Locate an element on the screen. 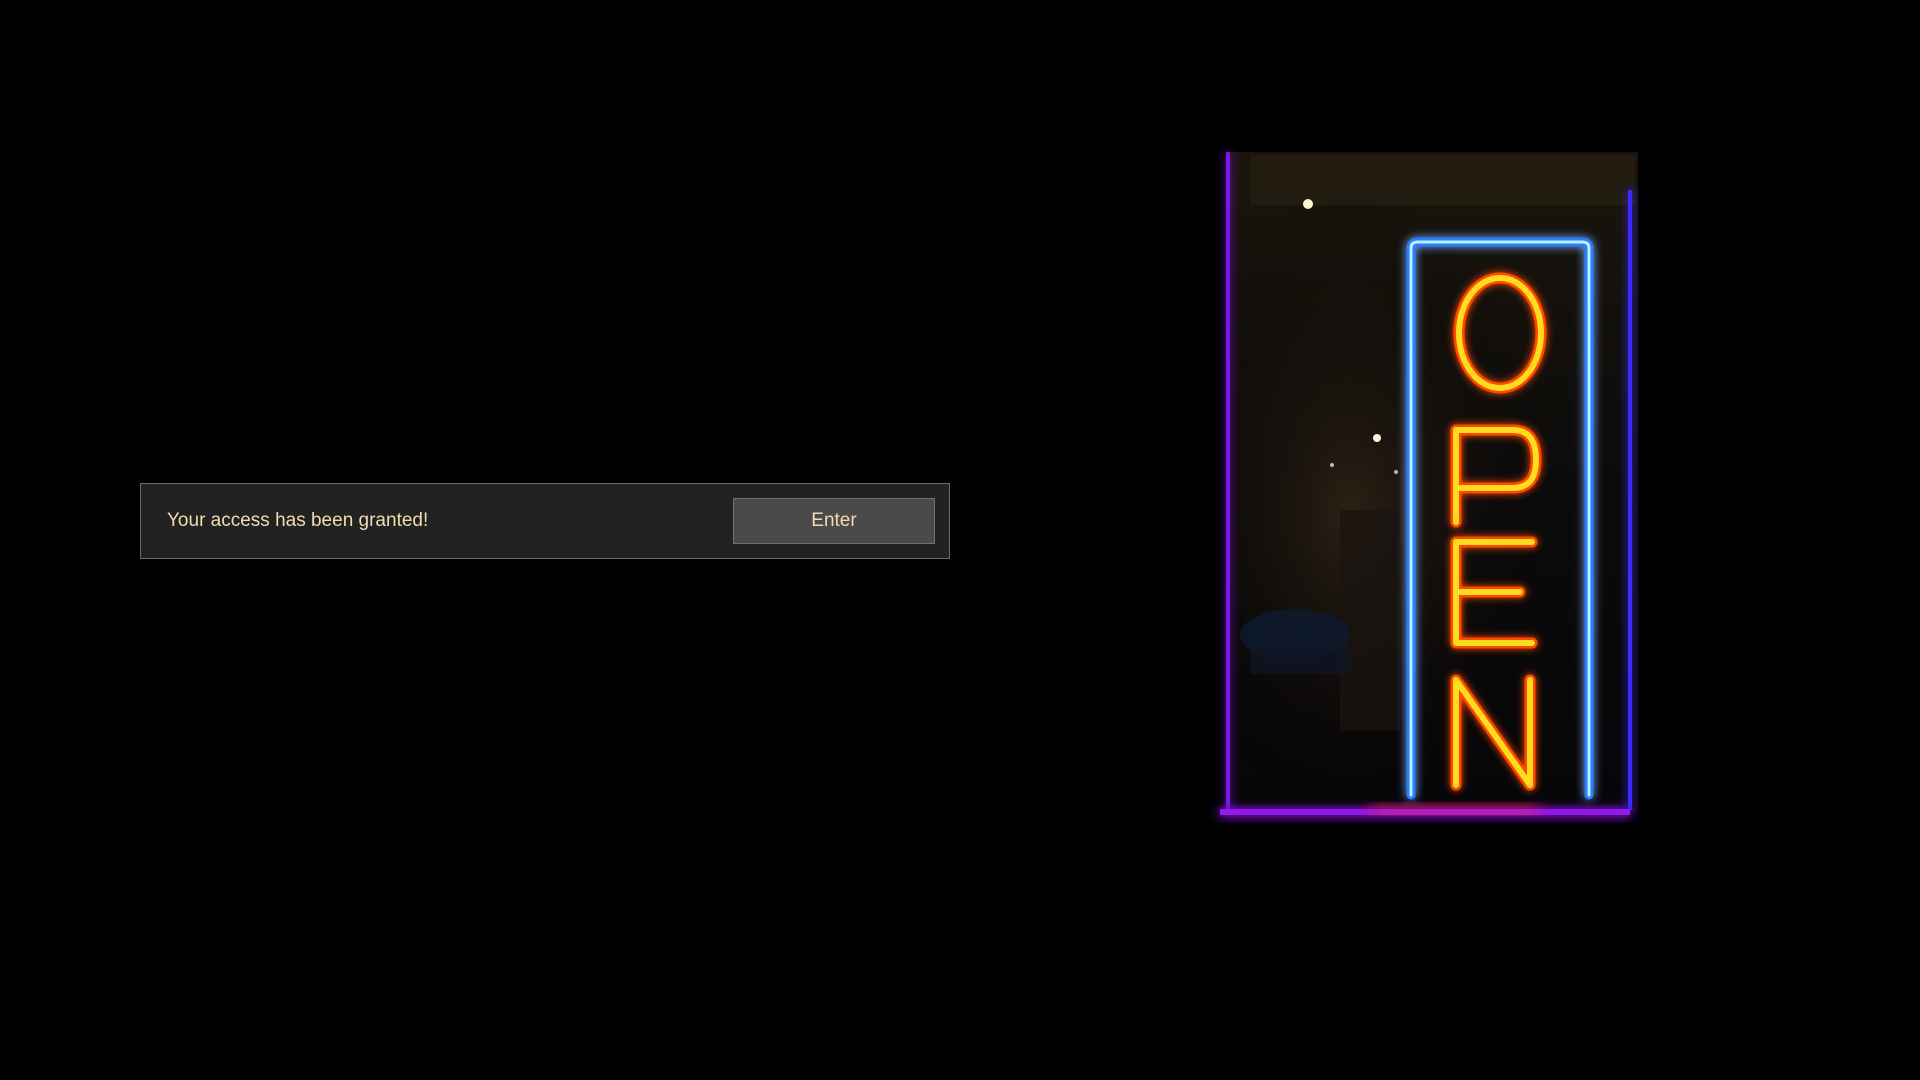 The height and width of the screenshot is (1080, 1920). neon-open-sign-icon is located at coordinates (1429, 486).